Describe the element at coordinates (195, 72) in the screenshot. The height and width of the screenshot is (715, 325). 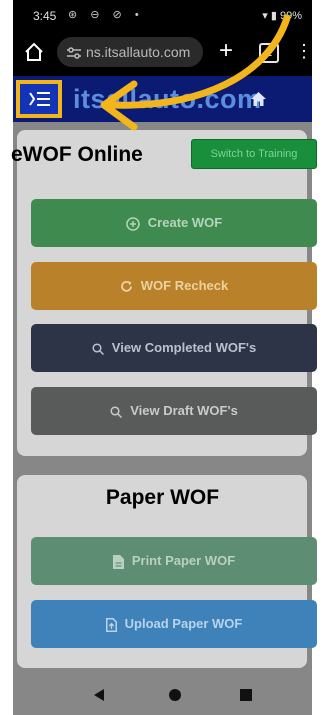
I see `pointer-arrow-annotation` at that location.